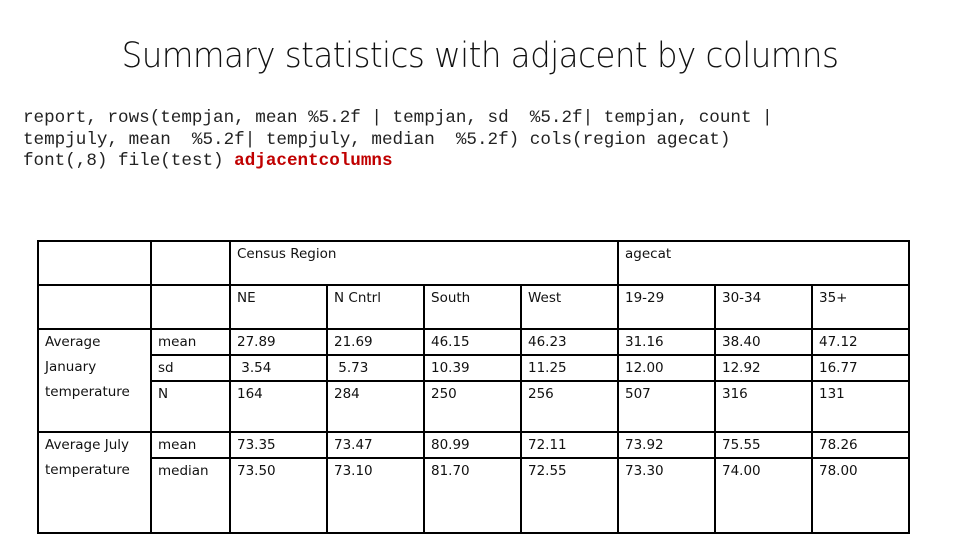 This screenshot has height=540, width=960. What do you see at coordinates (569, 342) in the screenshot?
I see `cell: 46.23` at bounding box center [569, 342].